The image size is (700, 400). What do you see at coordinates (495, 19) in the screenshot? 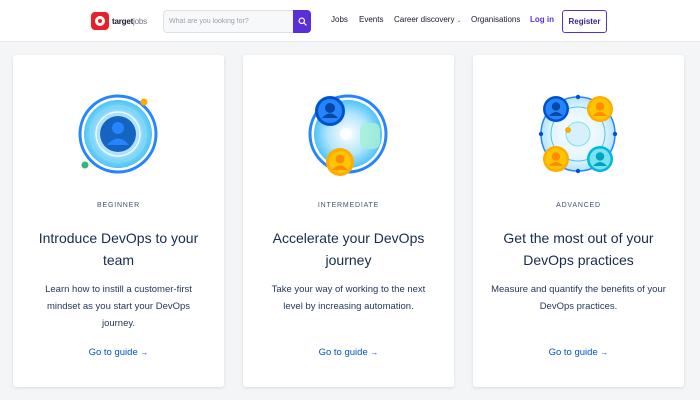
I see `nav-organisations: Organisations` at bounding box center [495, 19].